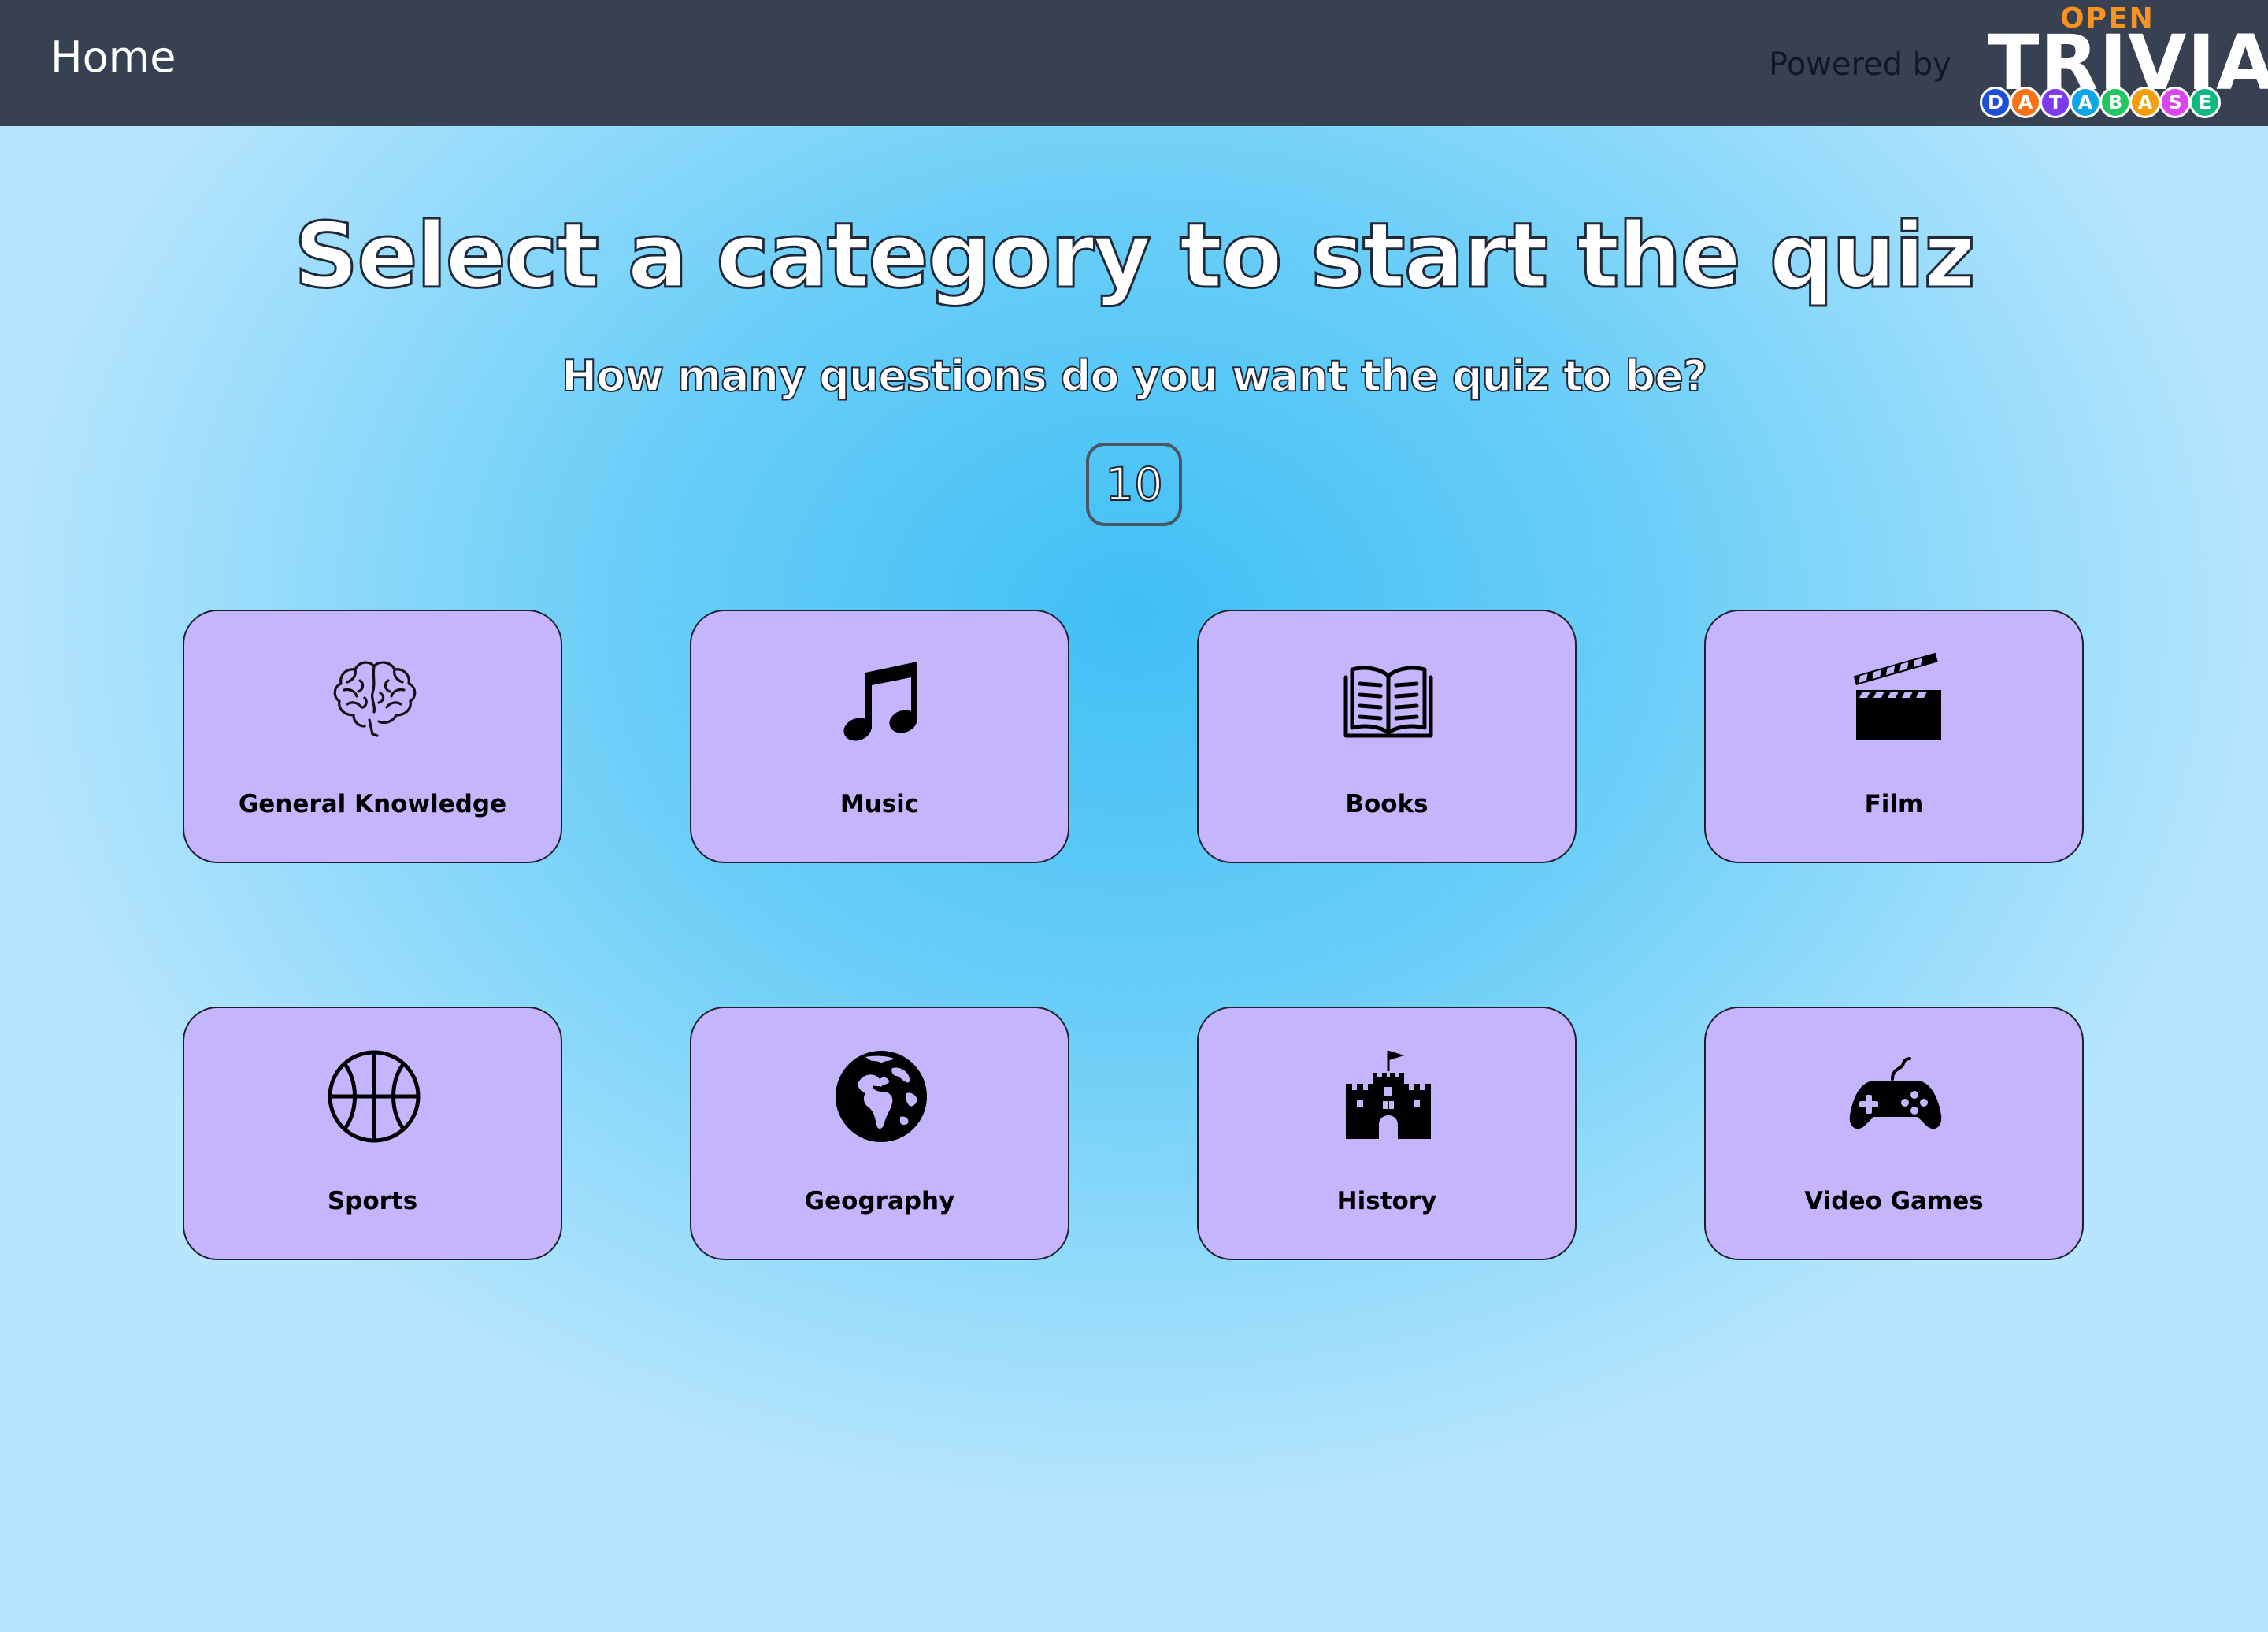 This screenshot has height=1632, width=2268. What do you see at coordinates (374, 1096) in the screenshot?
I see `basketball-icon` at bounding box center [374, 1096].